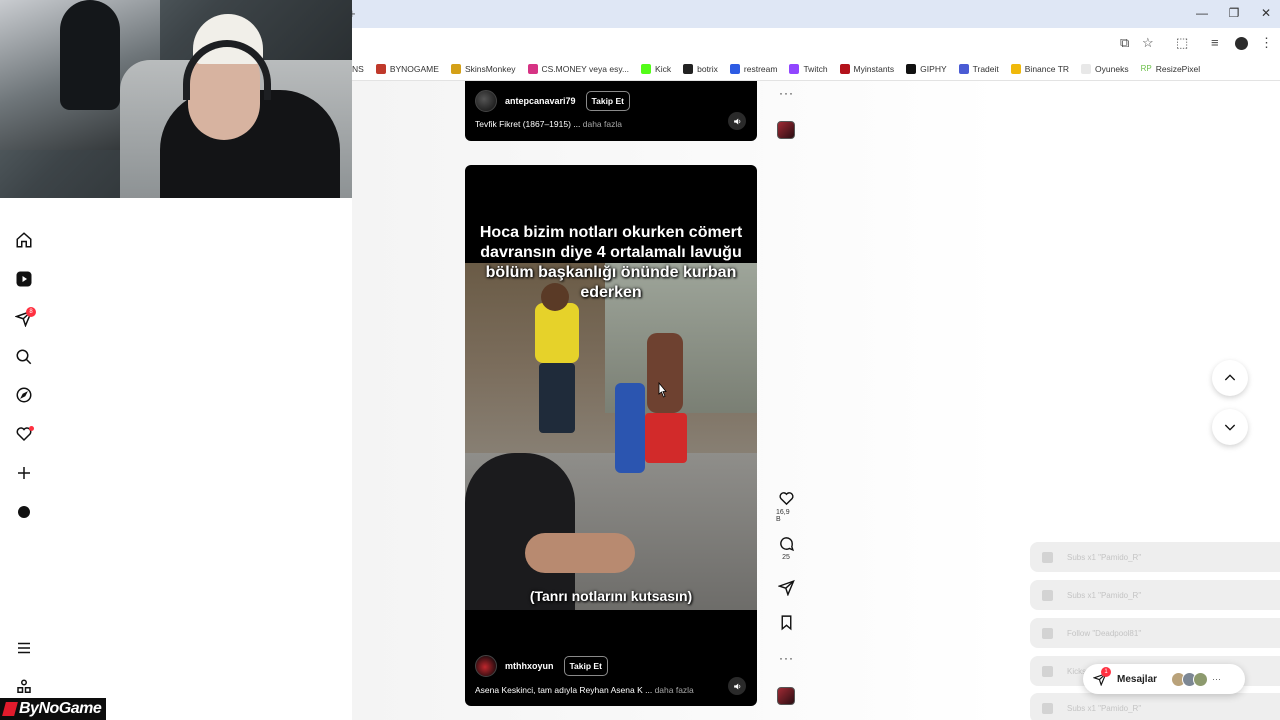 Image resolution: width=1280 pixels, height=720 pixels. Describe the element at coordinates (24, 473) in the screenshot. I see `create-icon` at that location.